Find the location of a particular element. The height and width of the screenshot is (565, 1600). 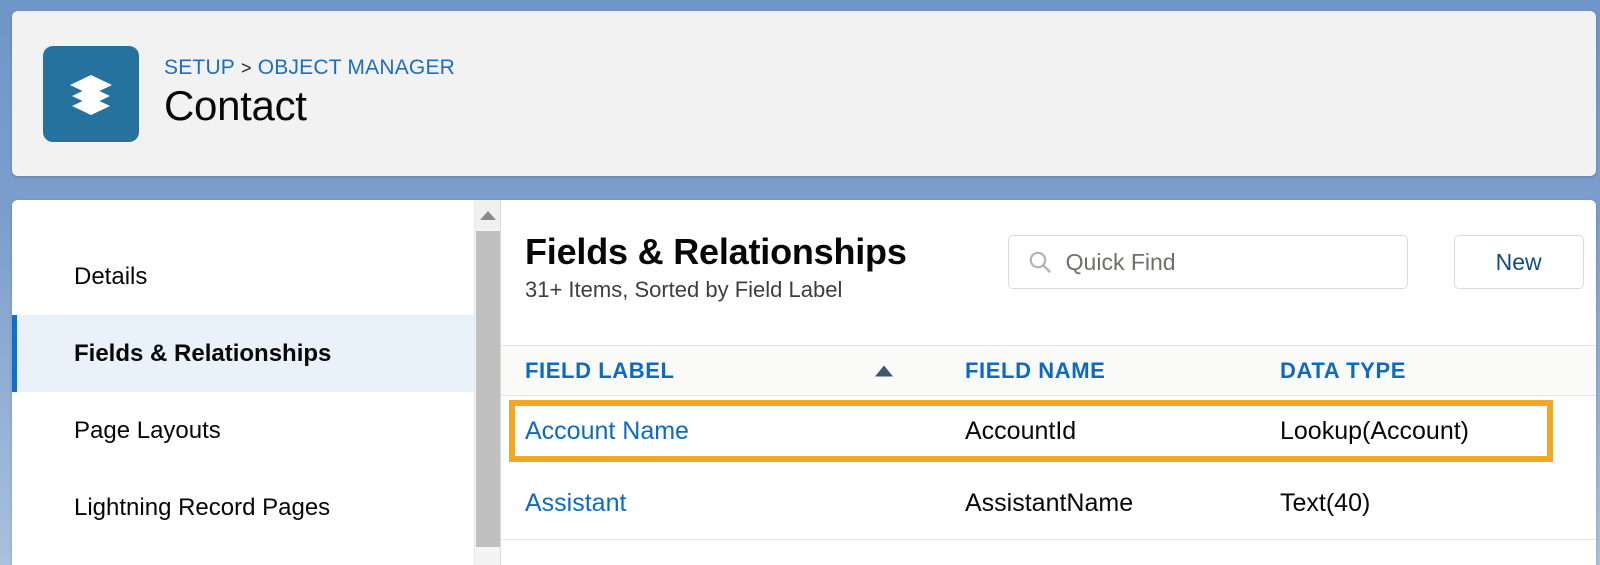

sidebar-item-label: Details is located at coordinates (111, 276).